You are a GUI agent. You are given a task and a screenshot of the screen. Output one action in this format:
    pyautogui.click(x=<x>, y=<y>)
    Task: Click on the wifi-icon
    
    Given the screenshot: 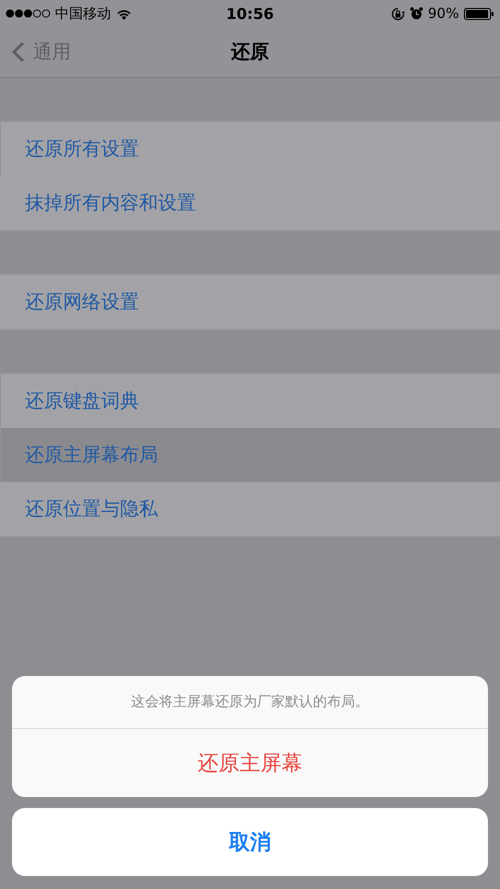 What is the action you would take?
    pyautogui.click(x=124, y=14)
    